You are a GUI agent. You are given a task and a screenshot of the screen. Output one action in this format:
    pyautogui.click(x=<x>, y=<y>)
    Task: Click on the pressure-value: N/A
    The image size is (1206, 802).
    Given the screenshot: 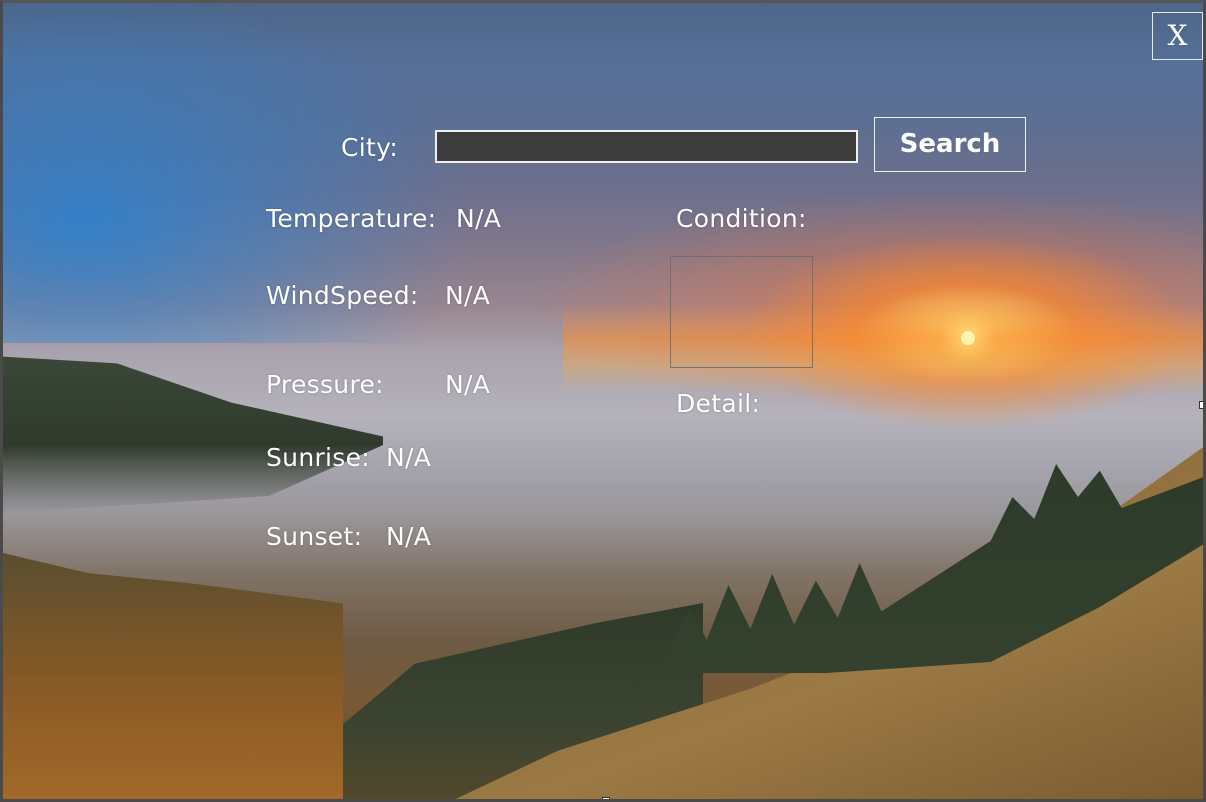 What is the action you would take?
    pyautogui.click(x=468, y=384)
    